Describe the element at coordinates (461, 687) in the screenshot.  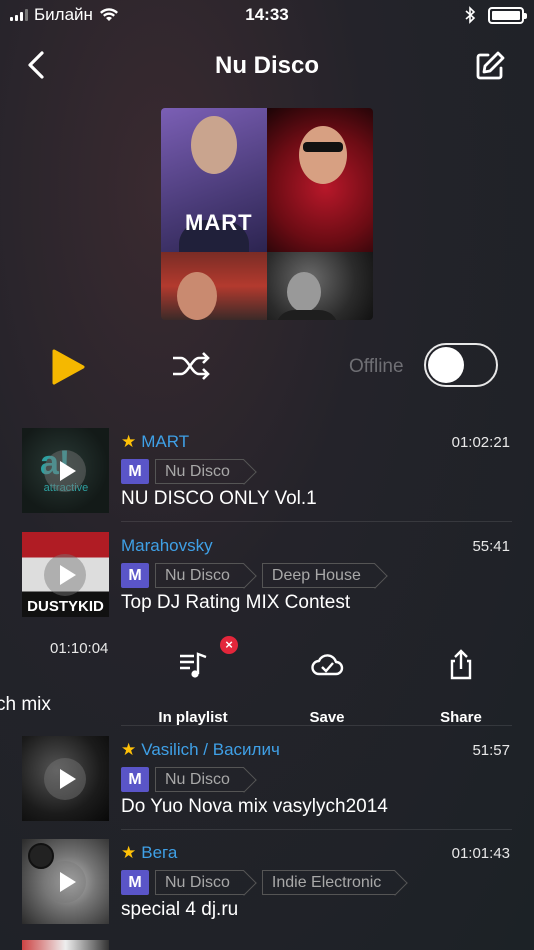
I see `share-button: Share` at that location.